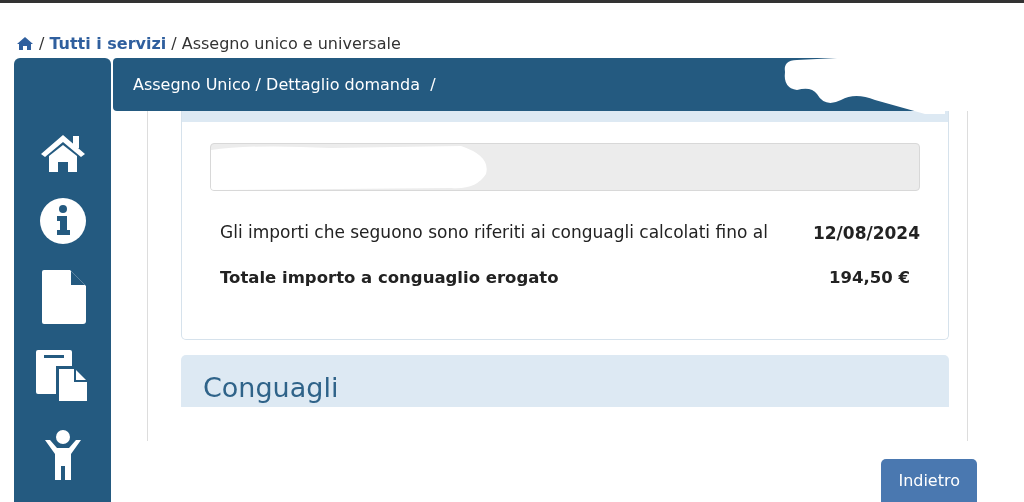  Describe the element at coordinates (62, 455) in the screenshot. I see `child-icon` at that location.